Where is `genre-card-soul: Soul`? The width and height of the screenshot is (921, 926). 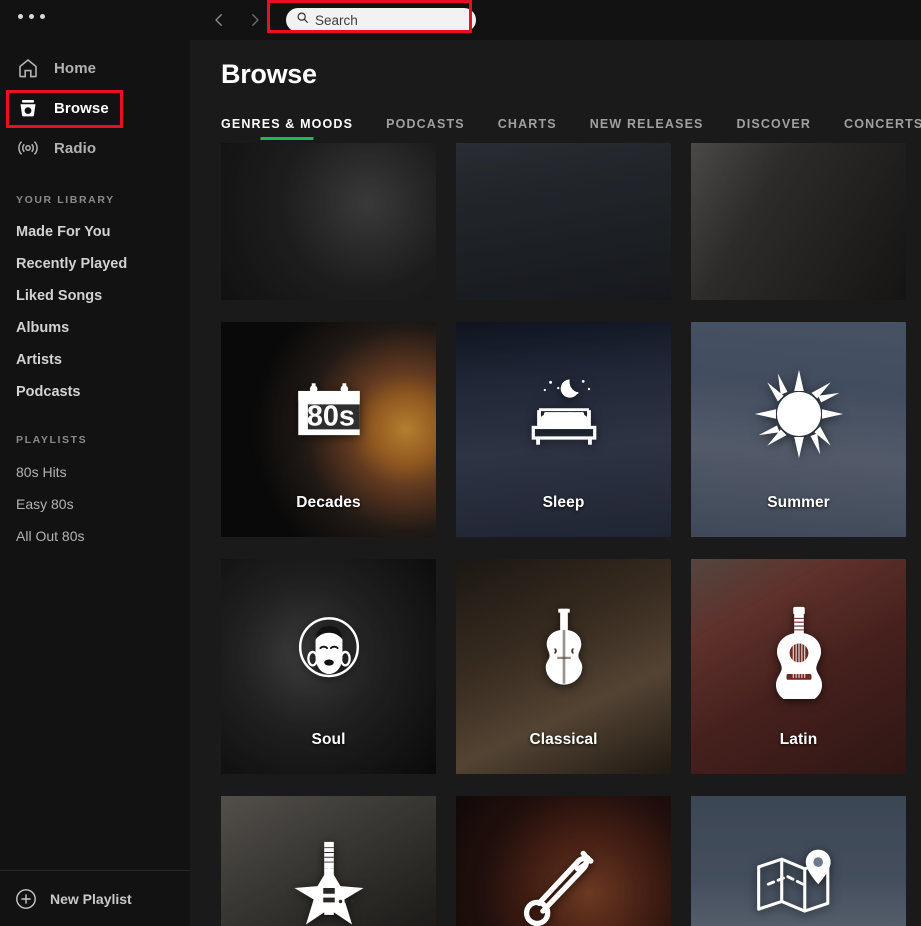
genre-card-soul: Soul is located at coordinates (328, 666).